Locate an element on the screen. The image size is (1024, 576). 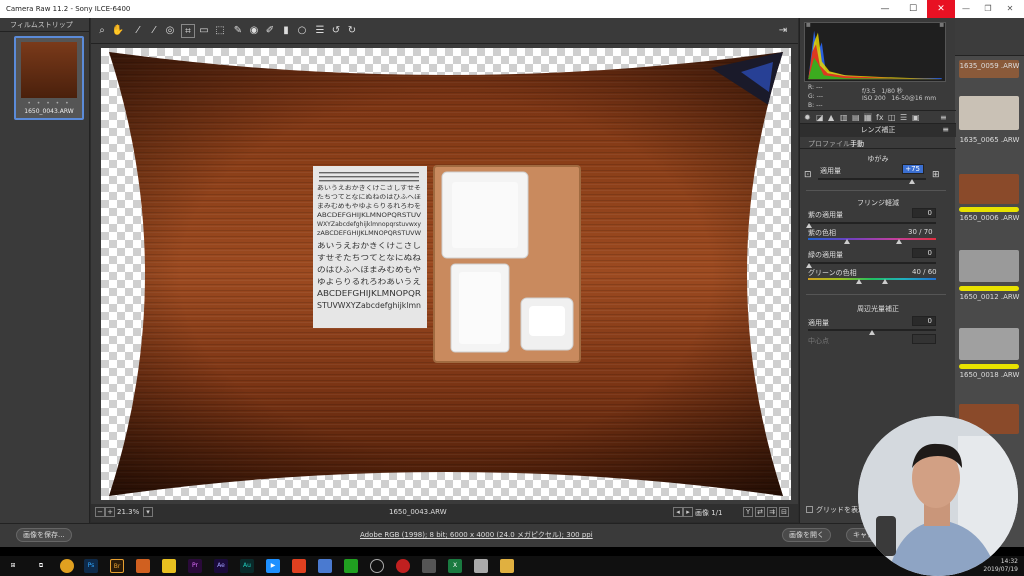
bridge-icon: Br is located at coordinates (117, 566).